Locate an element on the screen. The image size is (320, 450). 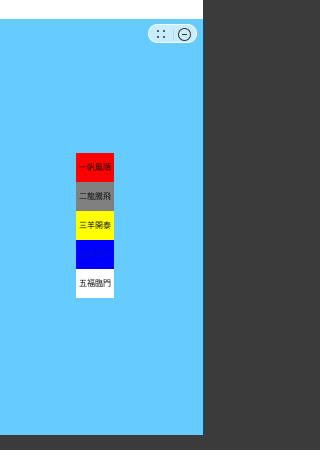
window-edge is located at coordinates (205, 225).